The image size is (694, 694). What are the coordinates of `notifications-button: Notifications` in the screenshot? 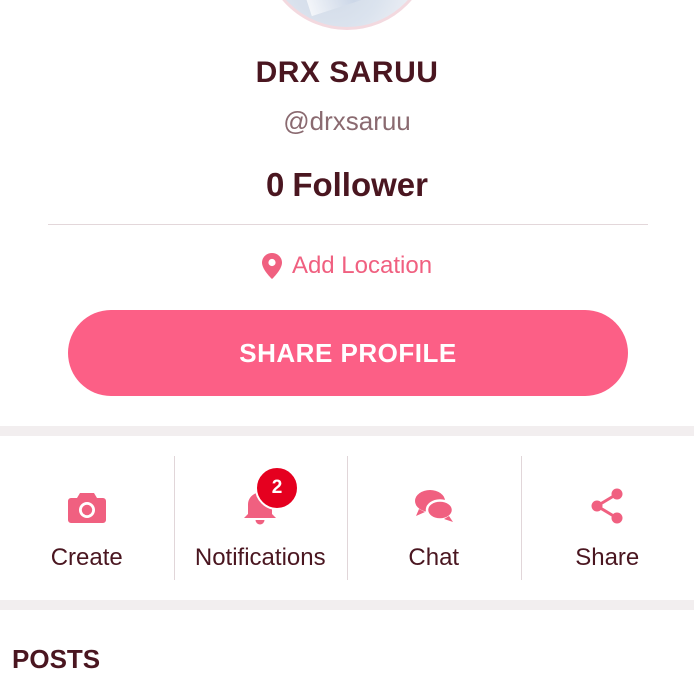 It's located at (260, 518).